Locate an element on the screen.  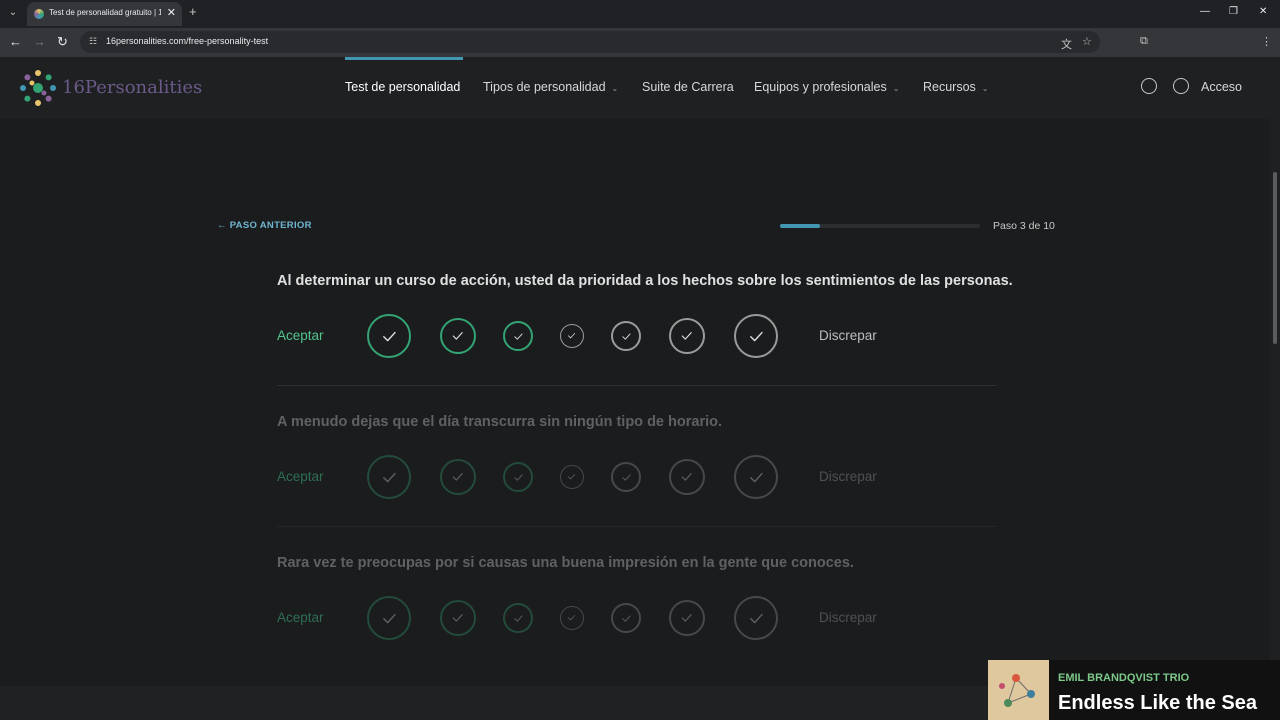
progress-fill is located at coordinates (800, 226).